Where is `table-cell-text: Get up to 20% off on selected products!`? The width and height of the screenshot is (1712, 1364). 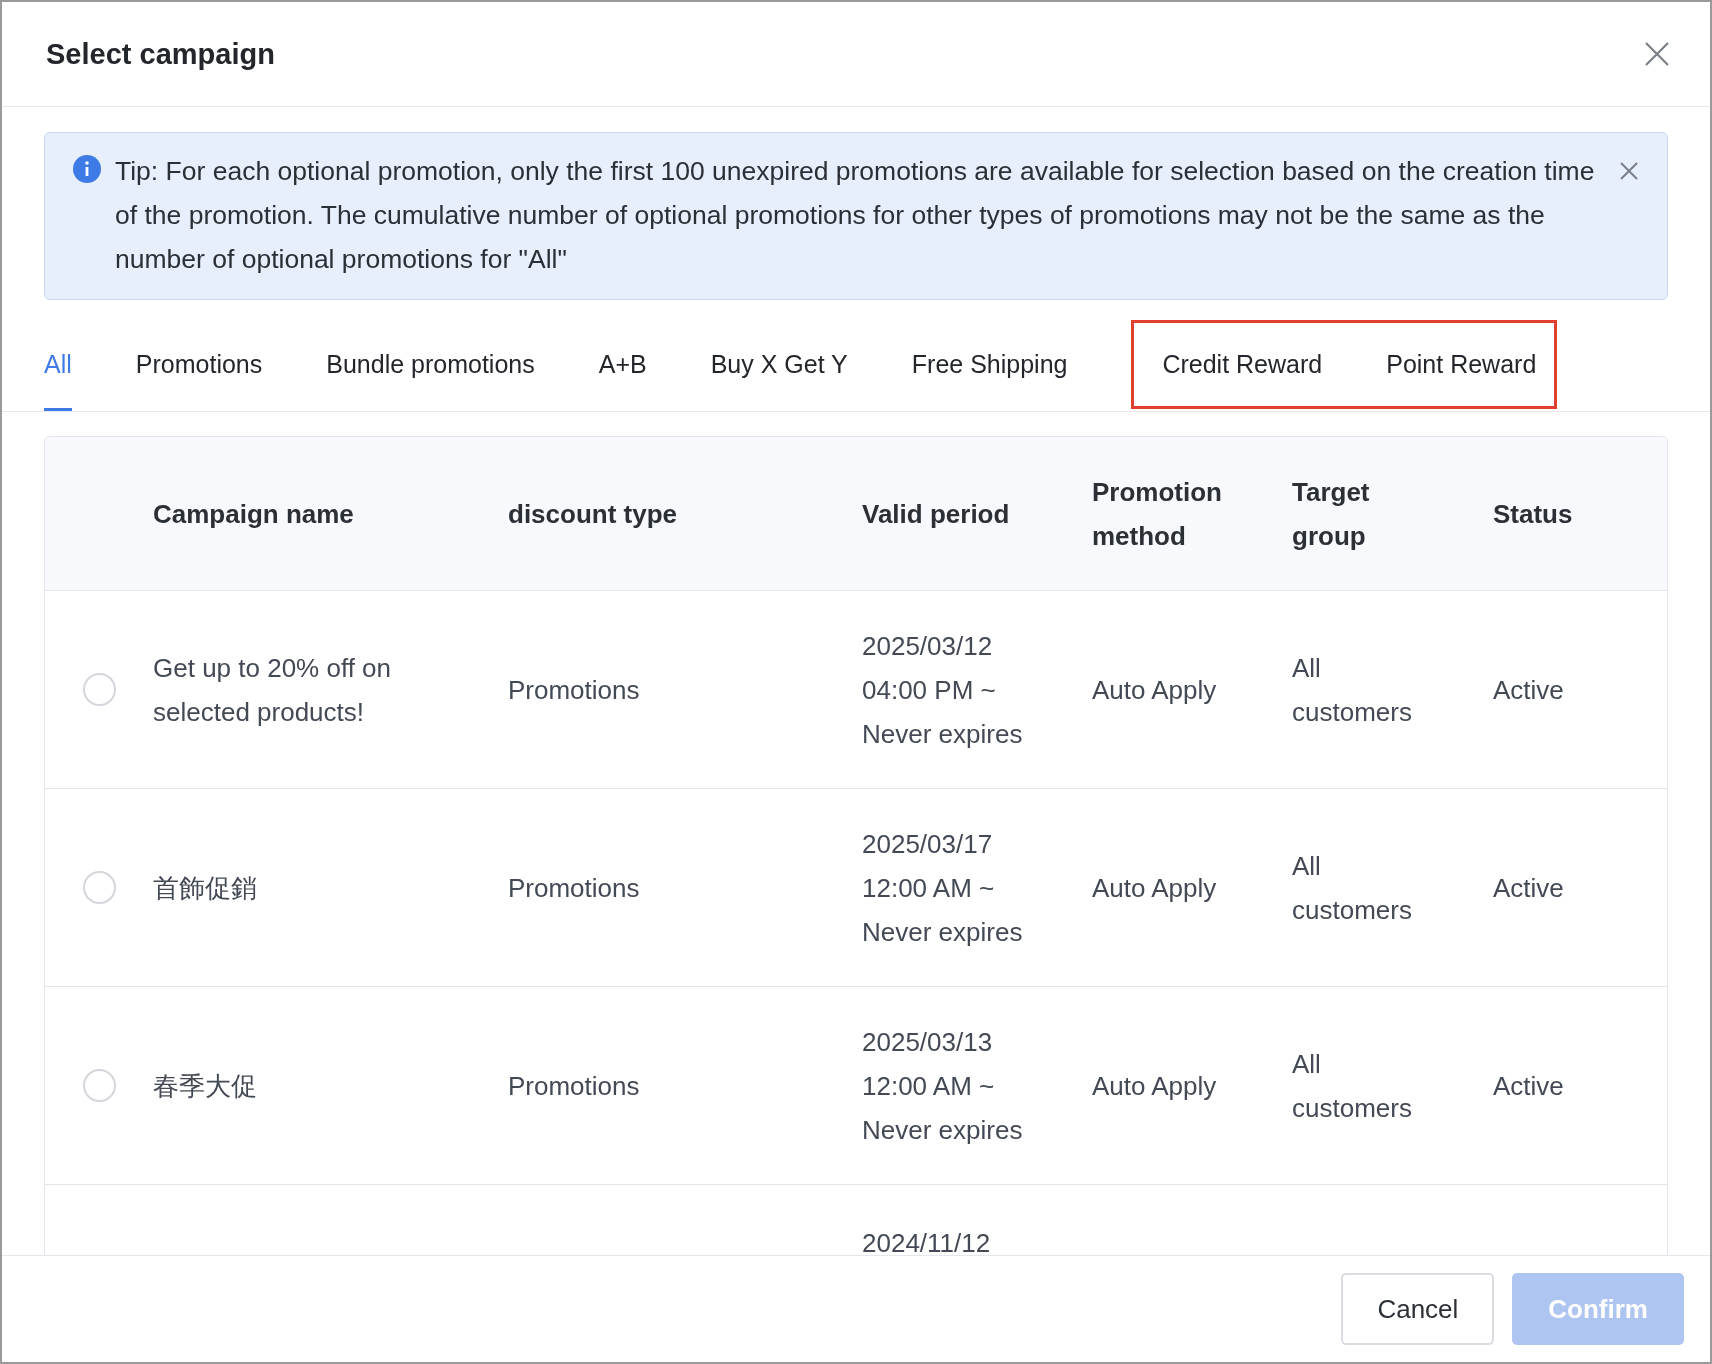 table-cell-text: Get up to 20% off on selected products! is located at coordinates (273, 690).